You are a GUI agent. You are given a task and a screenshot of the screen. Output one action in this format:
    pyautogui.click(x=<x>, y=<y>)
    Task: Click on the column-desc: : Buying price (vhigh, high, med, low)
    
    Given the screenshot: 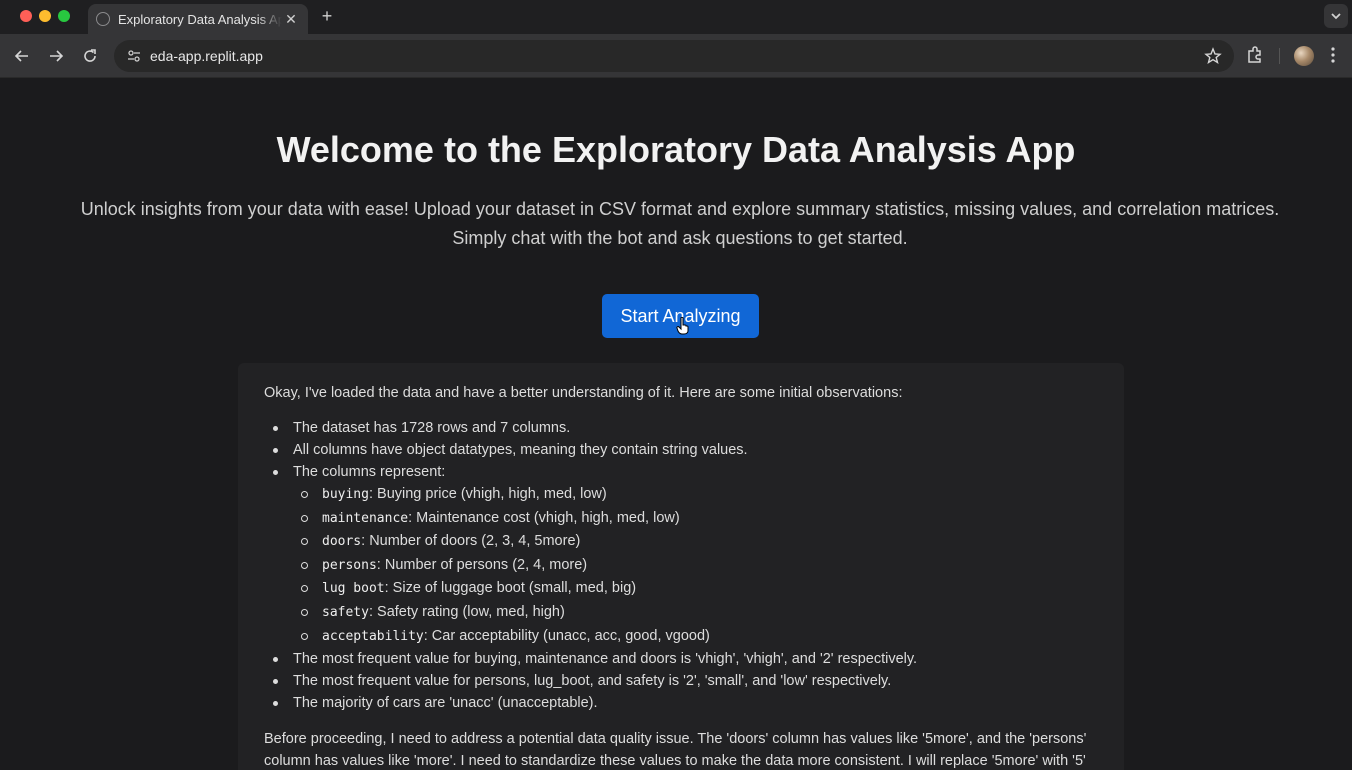 What is the action you would take?
    pyautogui.click(x=487, y=494)
    